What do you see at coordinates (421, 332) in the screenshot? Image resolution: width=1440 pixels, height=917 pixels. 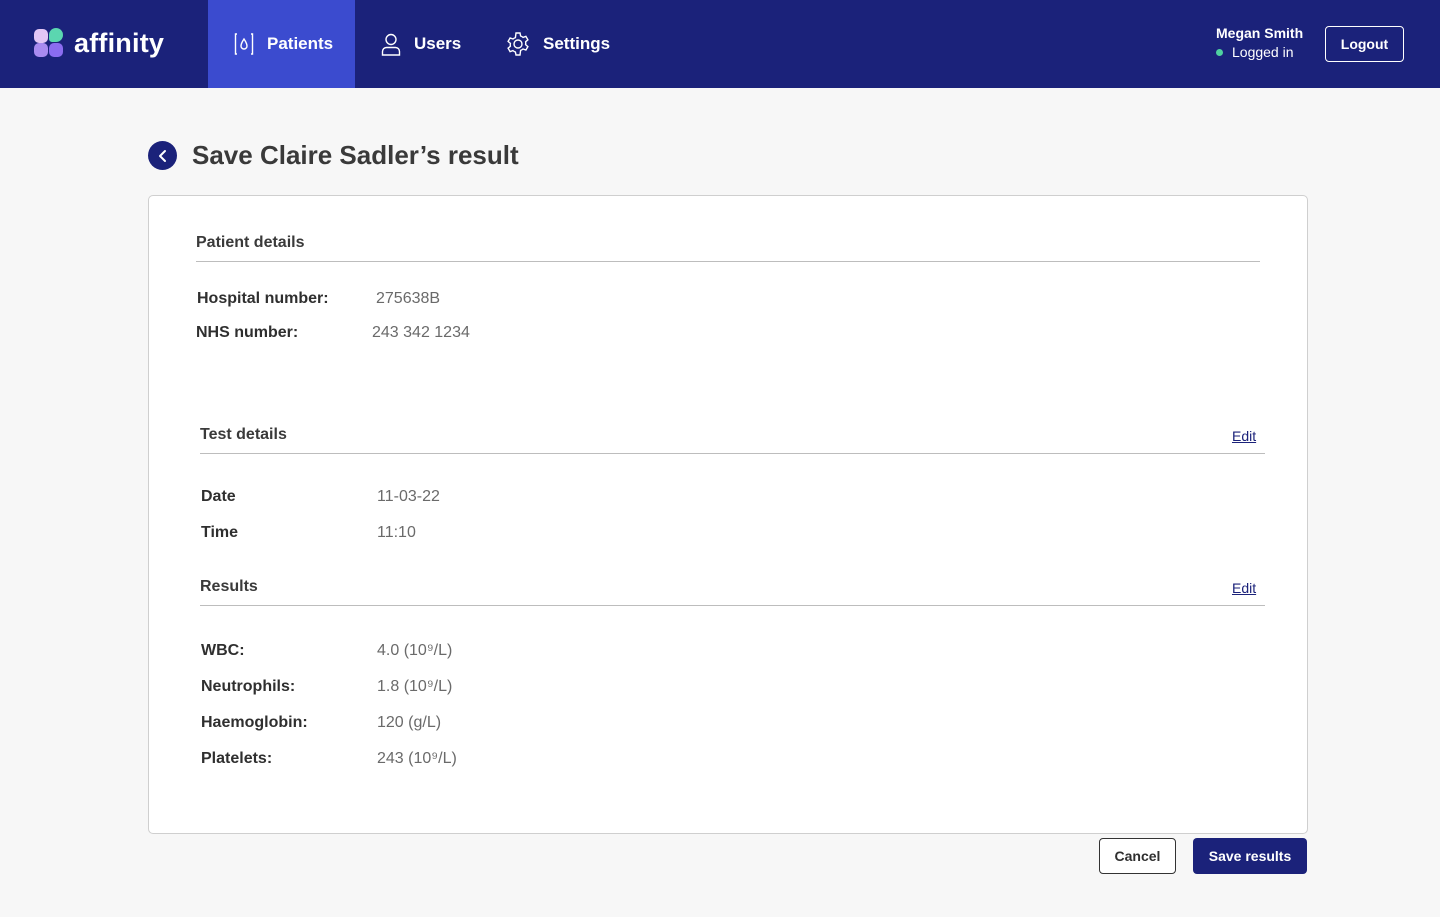 I see `nhs-number-value: 243 342 1234` at bounding box center [421, 332].